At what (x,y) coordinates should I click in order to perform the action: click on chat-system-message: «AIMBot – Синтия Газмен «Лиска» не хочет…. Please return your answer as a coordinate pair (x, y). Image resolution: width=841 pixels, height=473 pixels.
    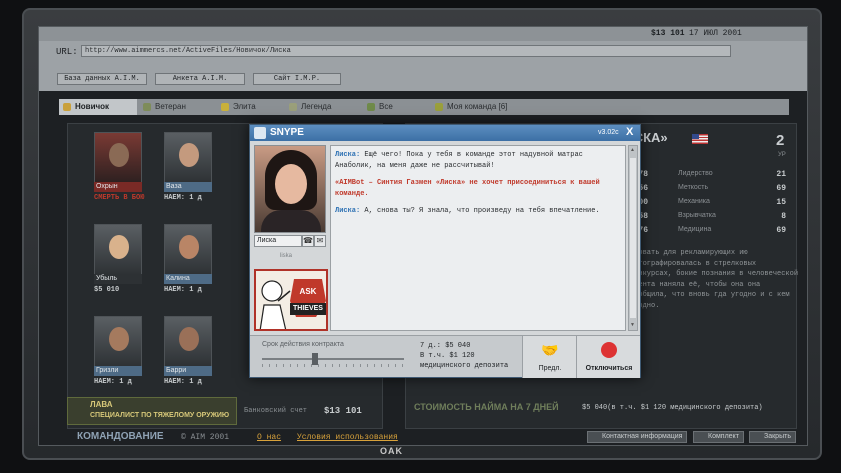
    Looking at the image, I should click on (467, 188).